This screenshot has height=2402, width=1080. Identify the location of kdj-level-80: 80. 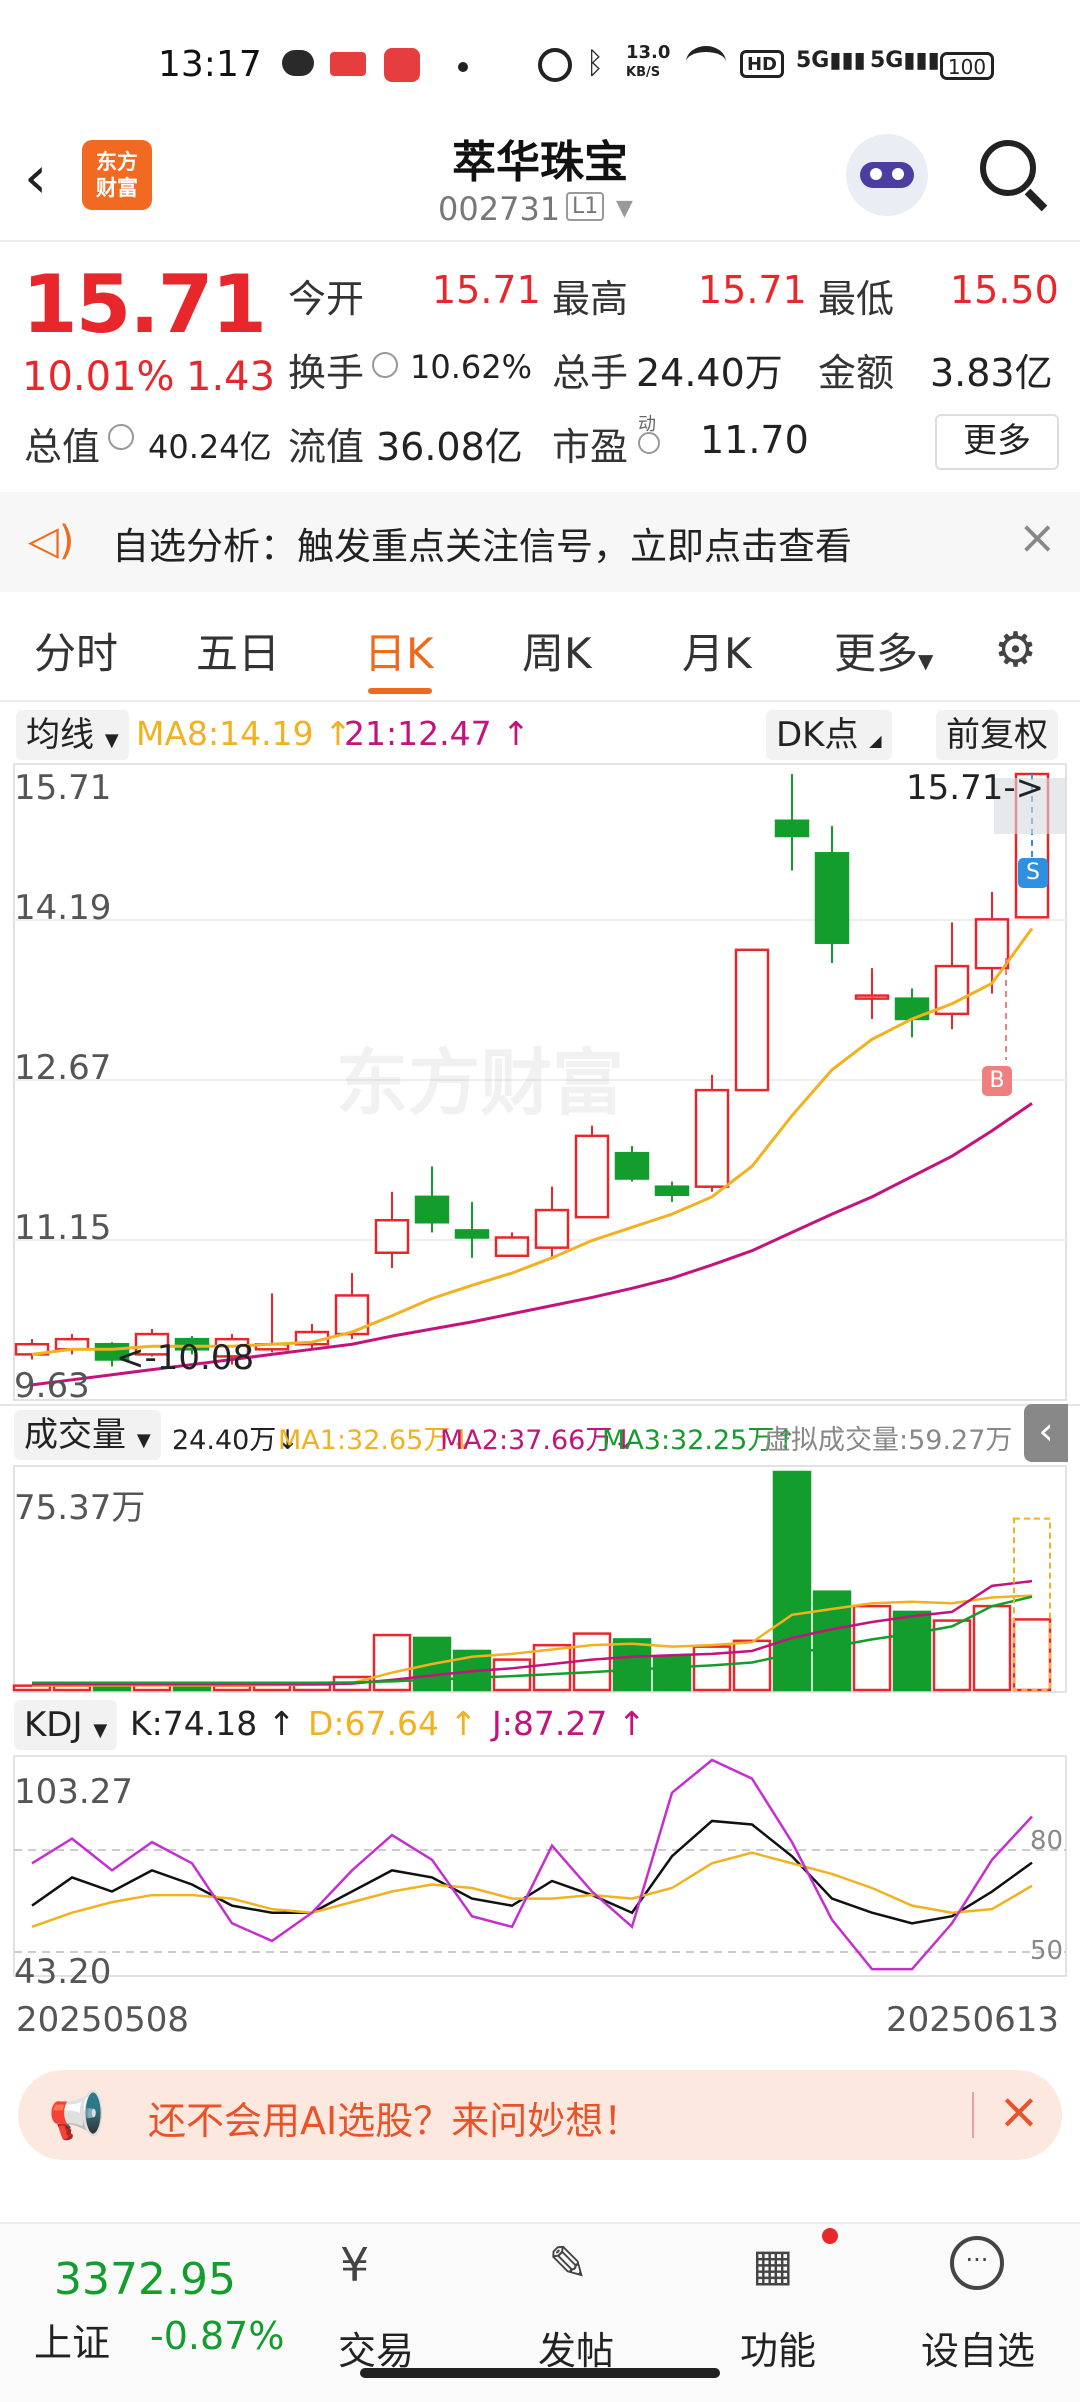
(1047, 1841).